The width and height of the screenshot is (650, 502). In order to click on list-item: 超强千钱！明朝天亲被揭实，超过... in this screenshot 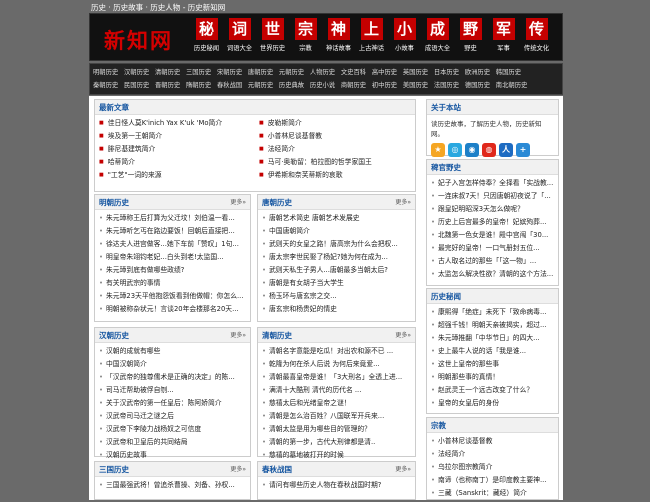, I will do `click(492, 325)`.